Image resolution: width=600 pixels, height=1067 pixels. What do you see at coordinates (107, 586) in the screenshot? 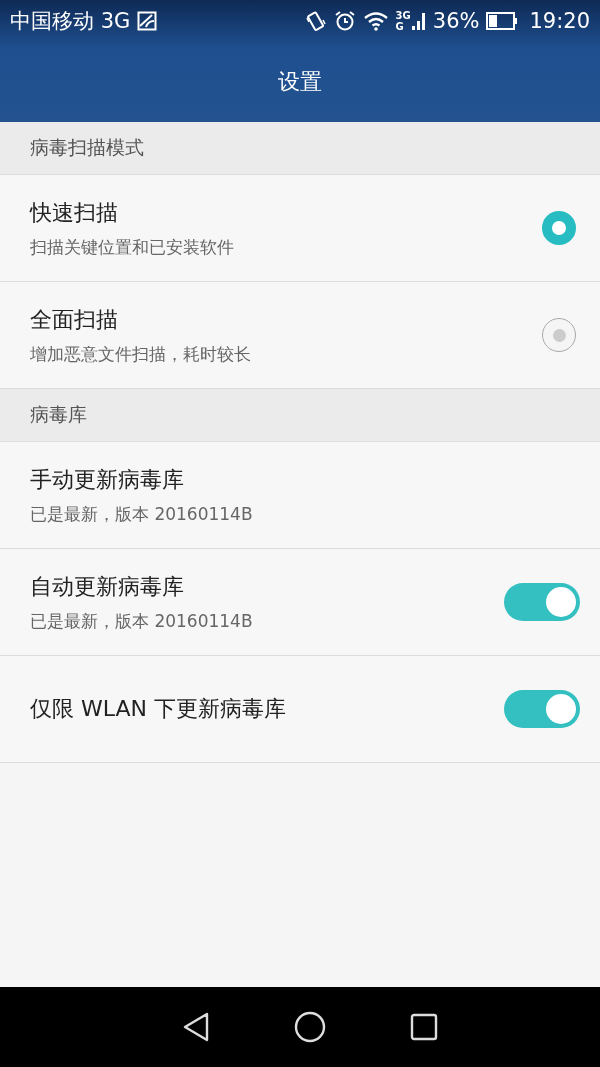
I see `item-title: 自动更新病毒库` at bounding box center [107, 586].